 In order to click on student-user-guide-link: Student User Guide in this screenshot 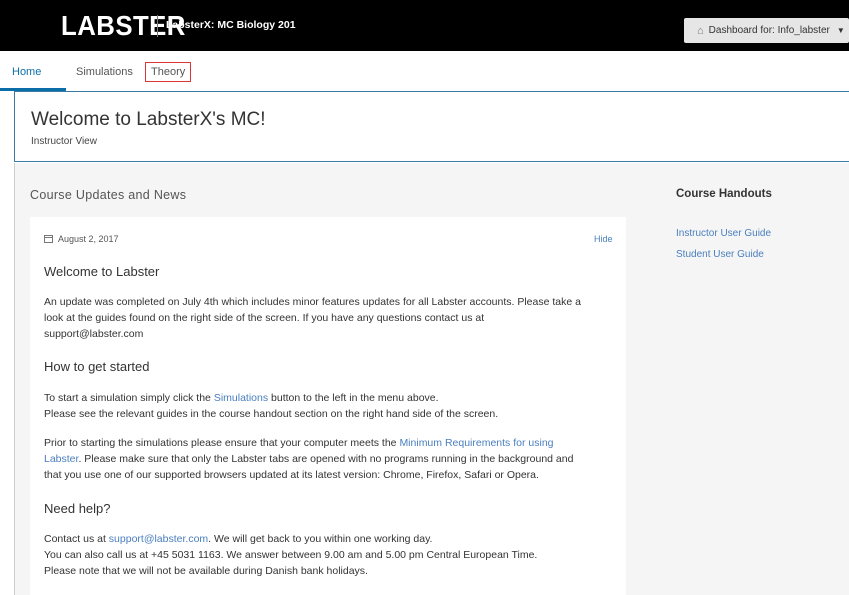, I will do `click(720, 254)`.